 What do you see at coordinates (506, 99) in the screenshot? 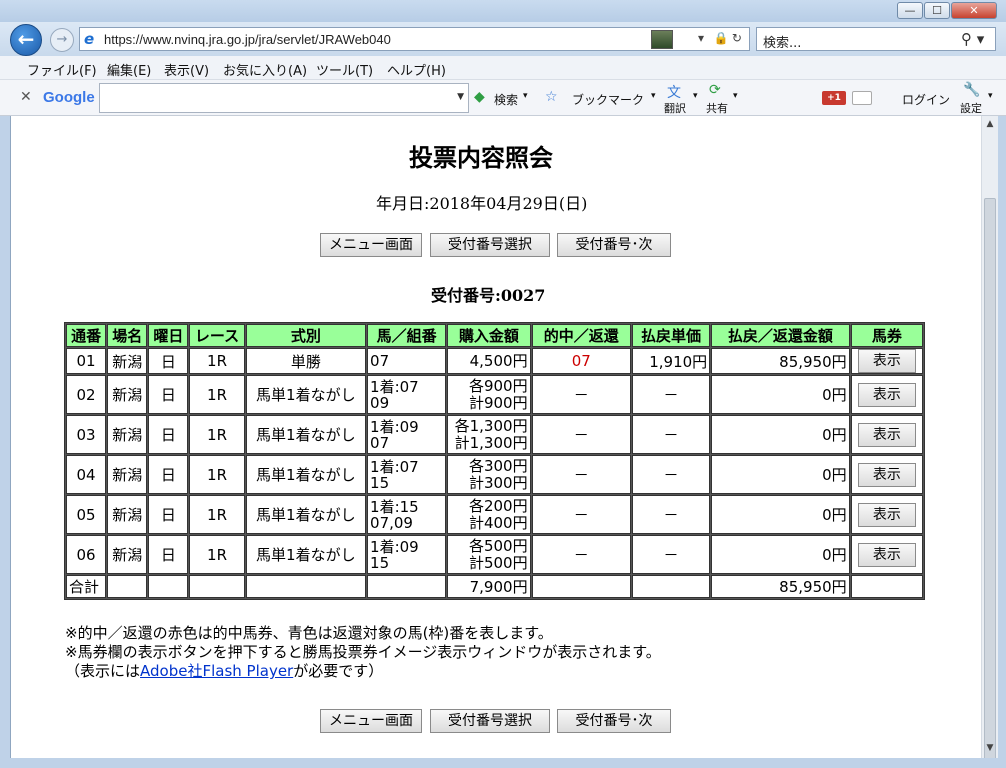
I see `google-search-button: 検索` at bounding box center [506, 99].